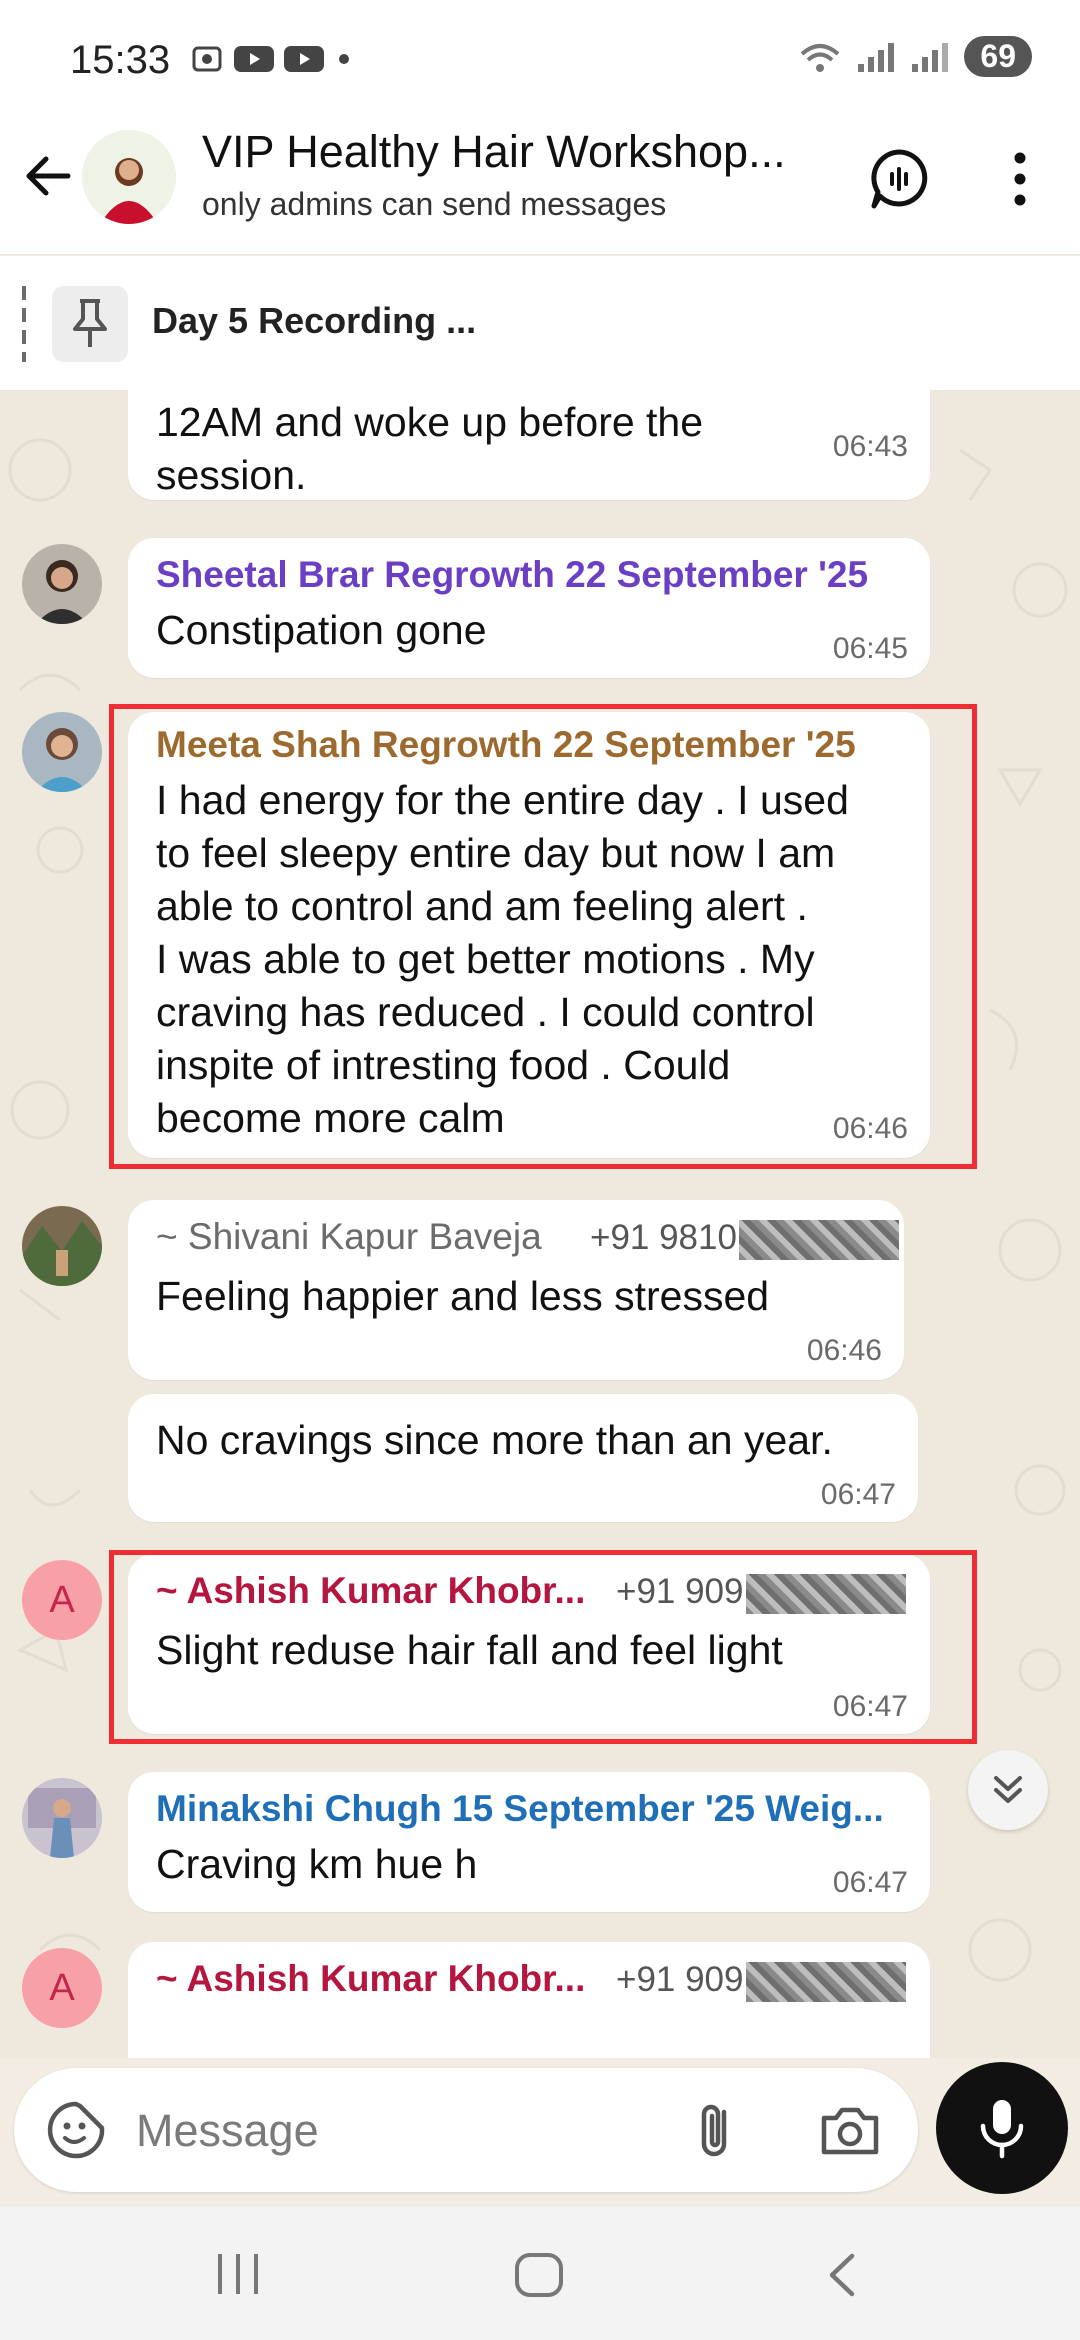  I want to click on back-button, so click(48, 178).